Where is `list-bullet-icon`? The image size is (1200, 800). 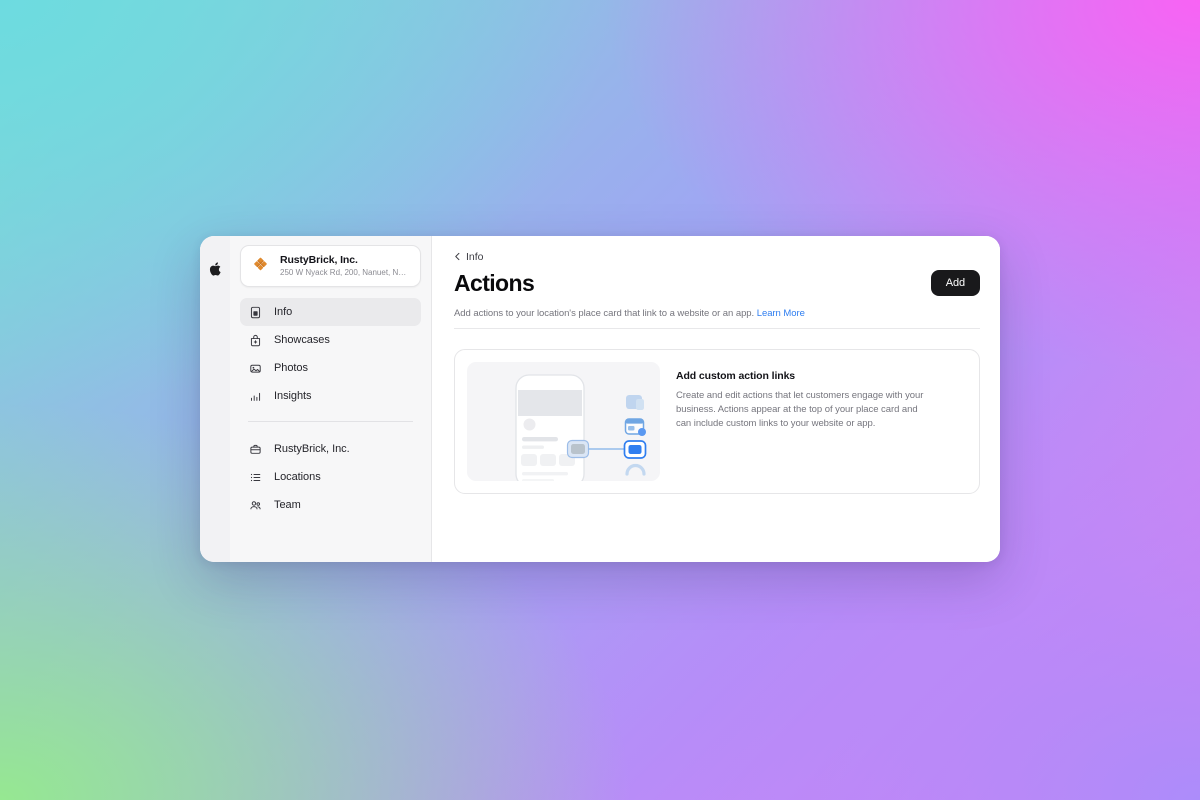
list-bullet-icon is located at coordinates (255, 477).